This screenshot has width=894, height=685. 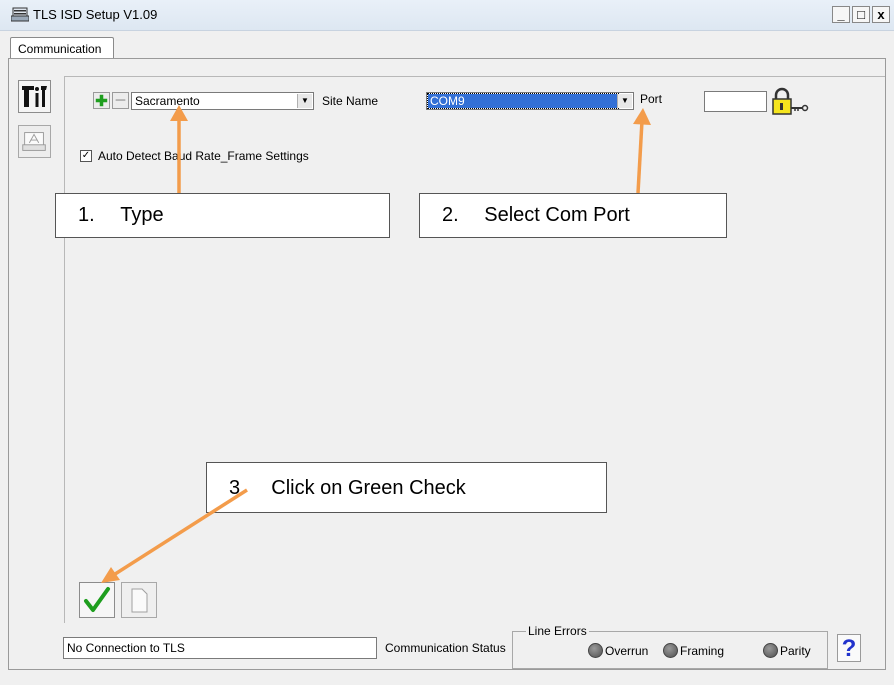 I want to click on add-icon, so click(x=101, y=100).